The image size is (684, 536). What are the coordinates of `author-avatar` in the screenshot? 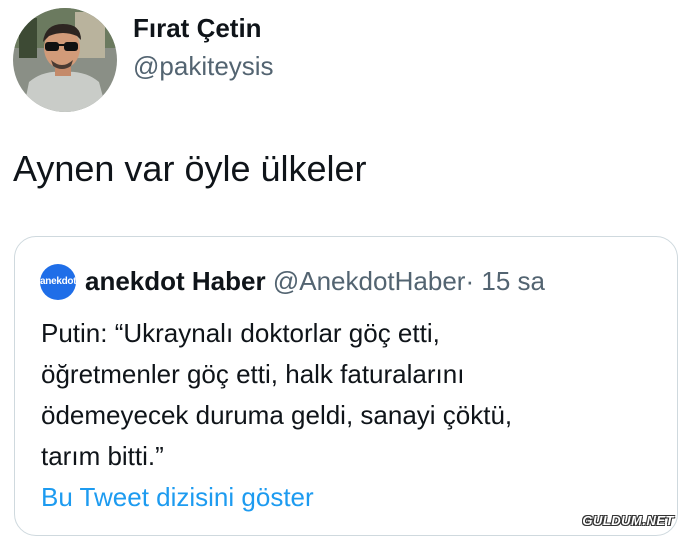 It's located at (65, 60).